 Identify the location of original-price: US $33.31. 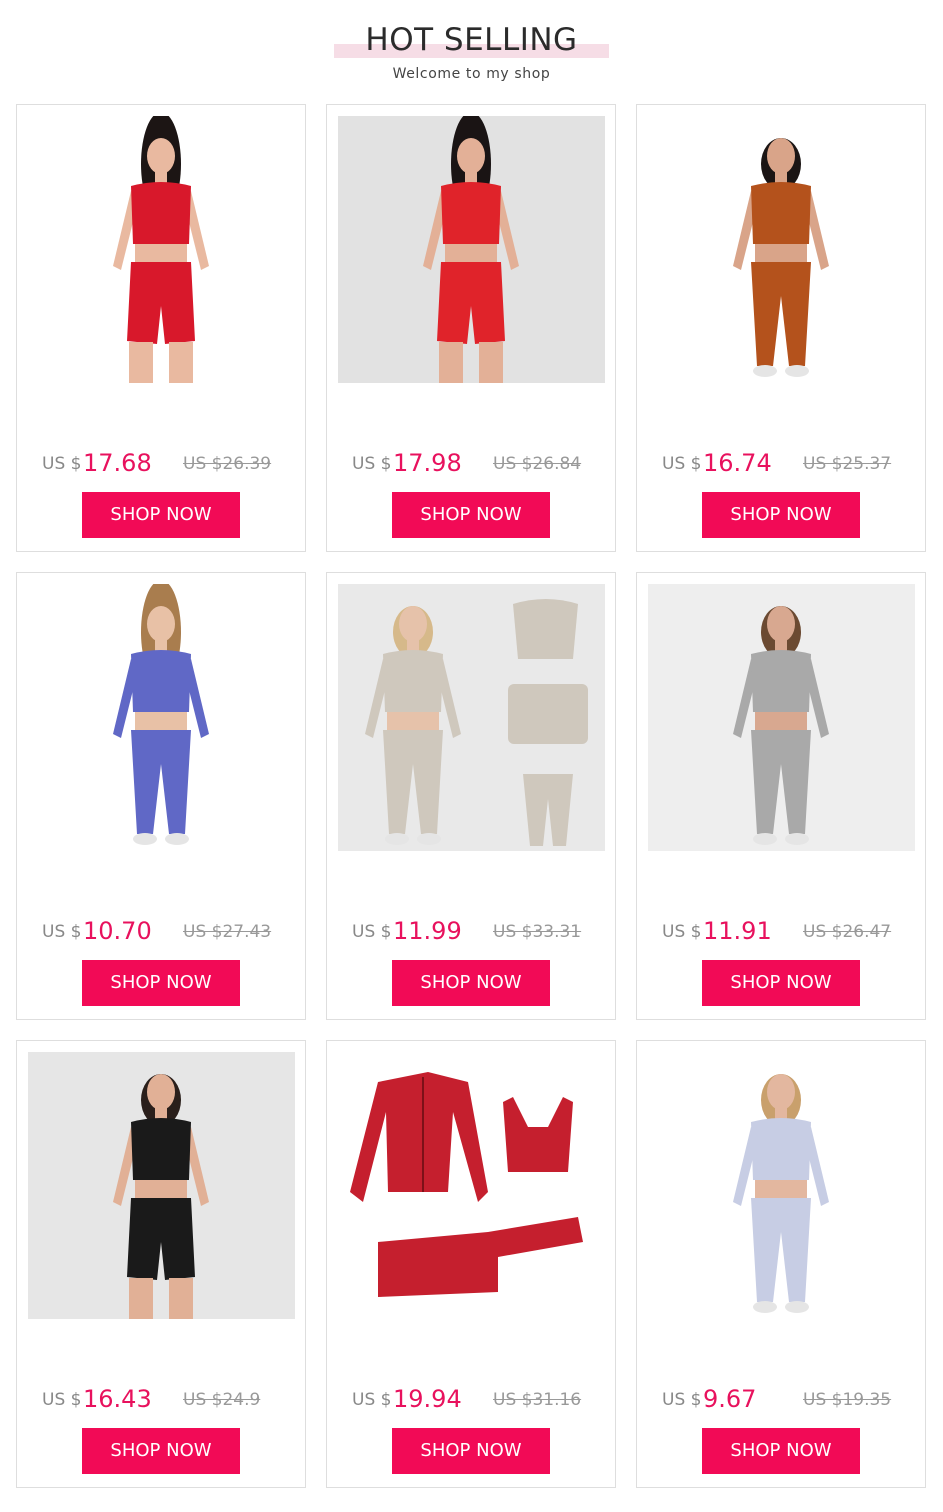
(537, 932).